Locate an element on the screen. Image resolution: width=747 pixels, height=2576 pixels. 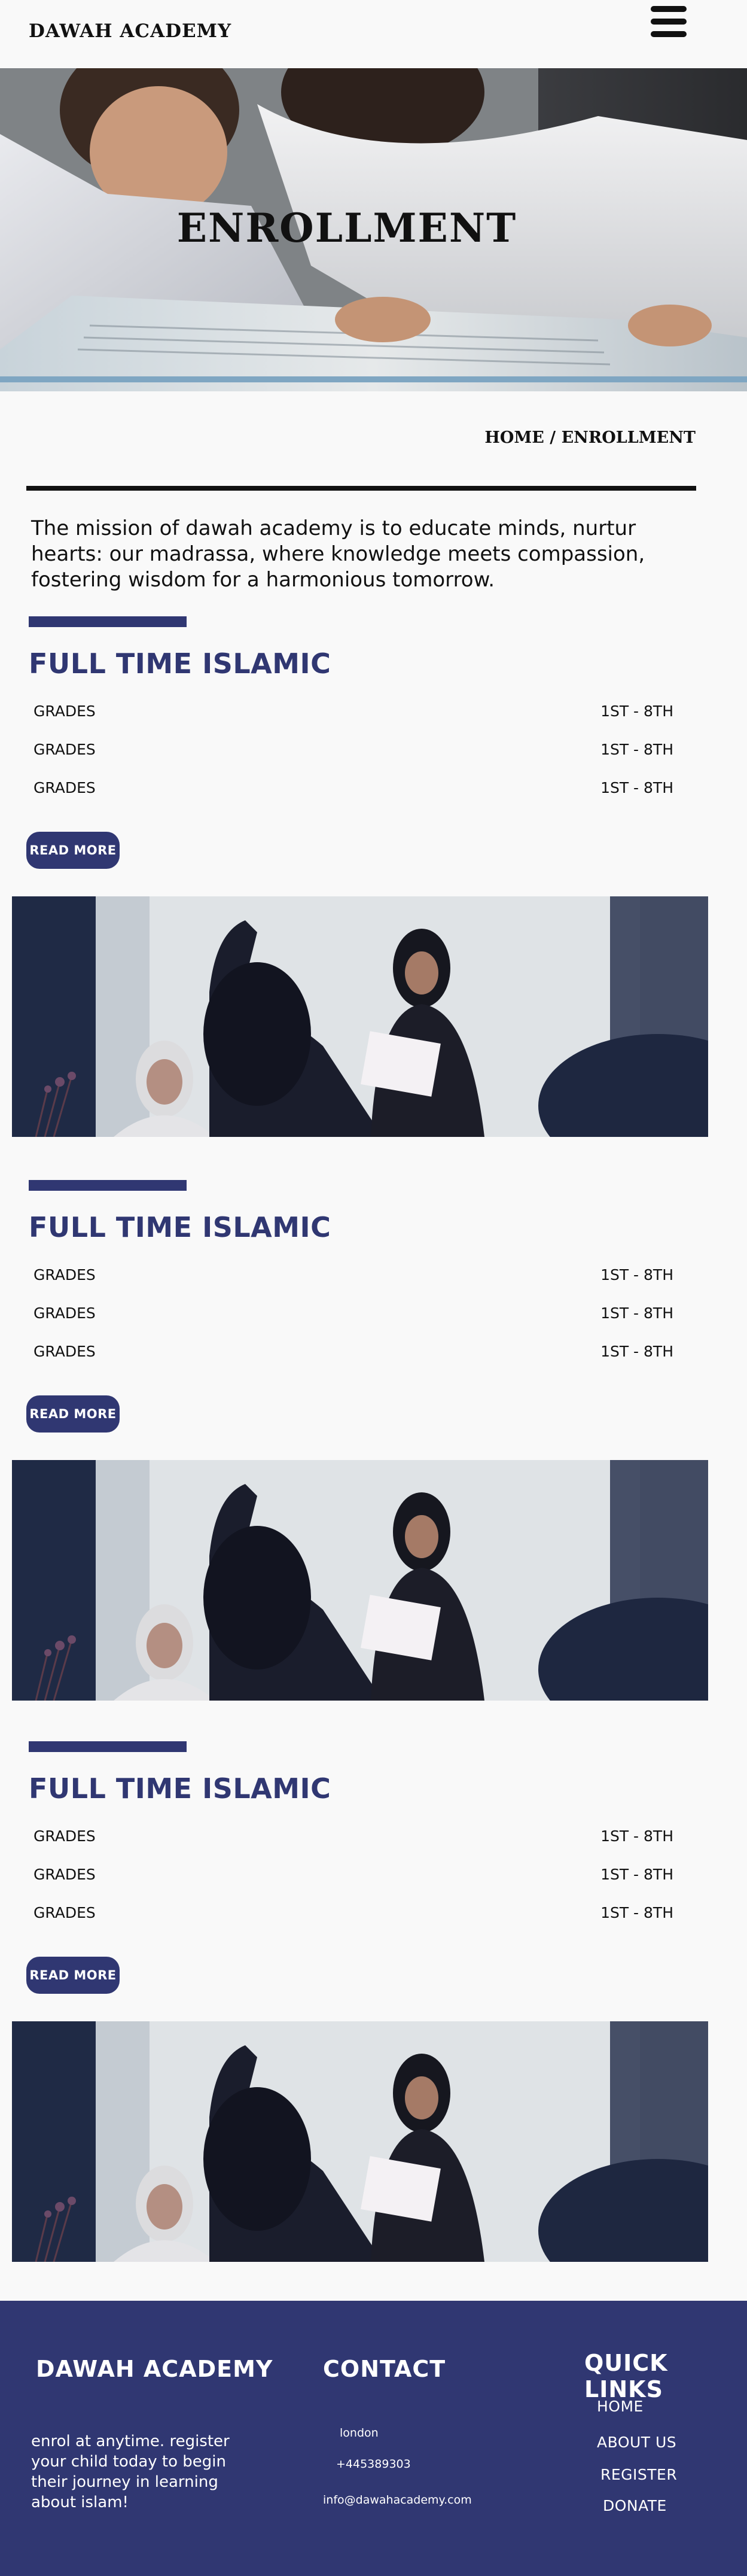
footer-link-about-us: ABOUT US is located at coordinates (636, 2442).